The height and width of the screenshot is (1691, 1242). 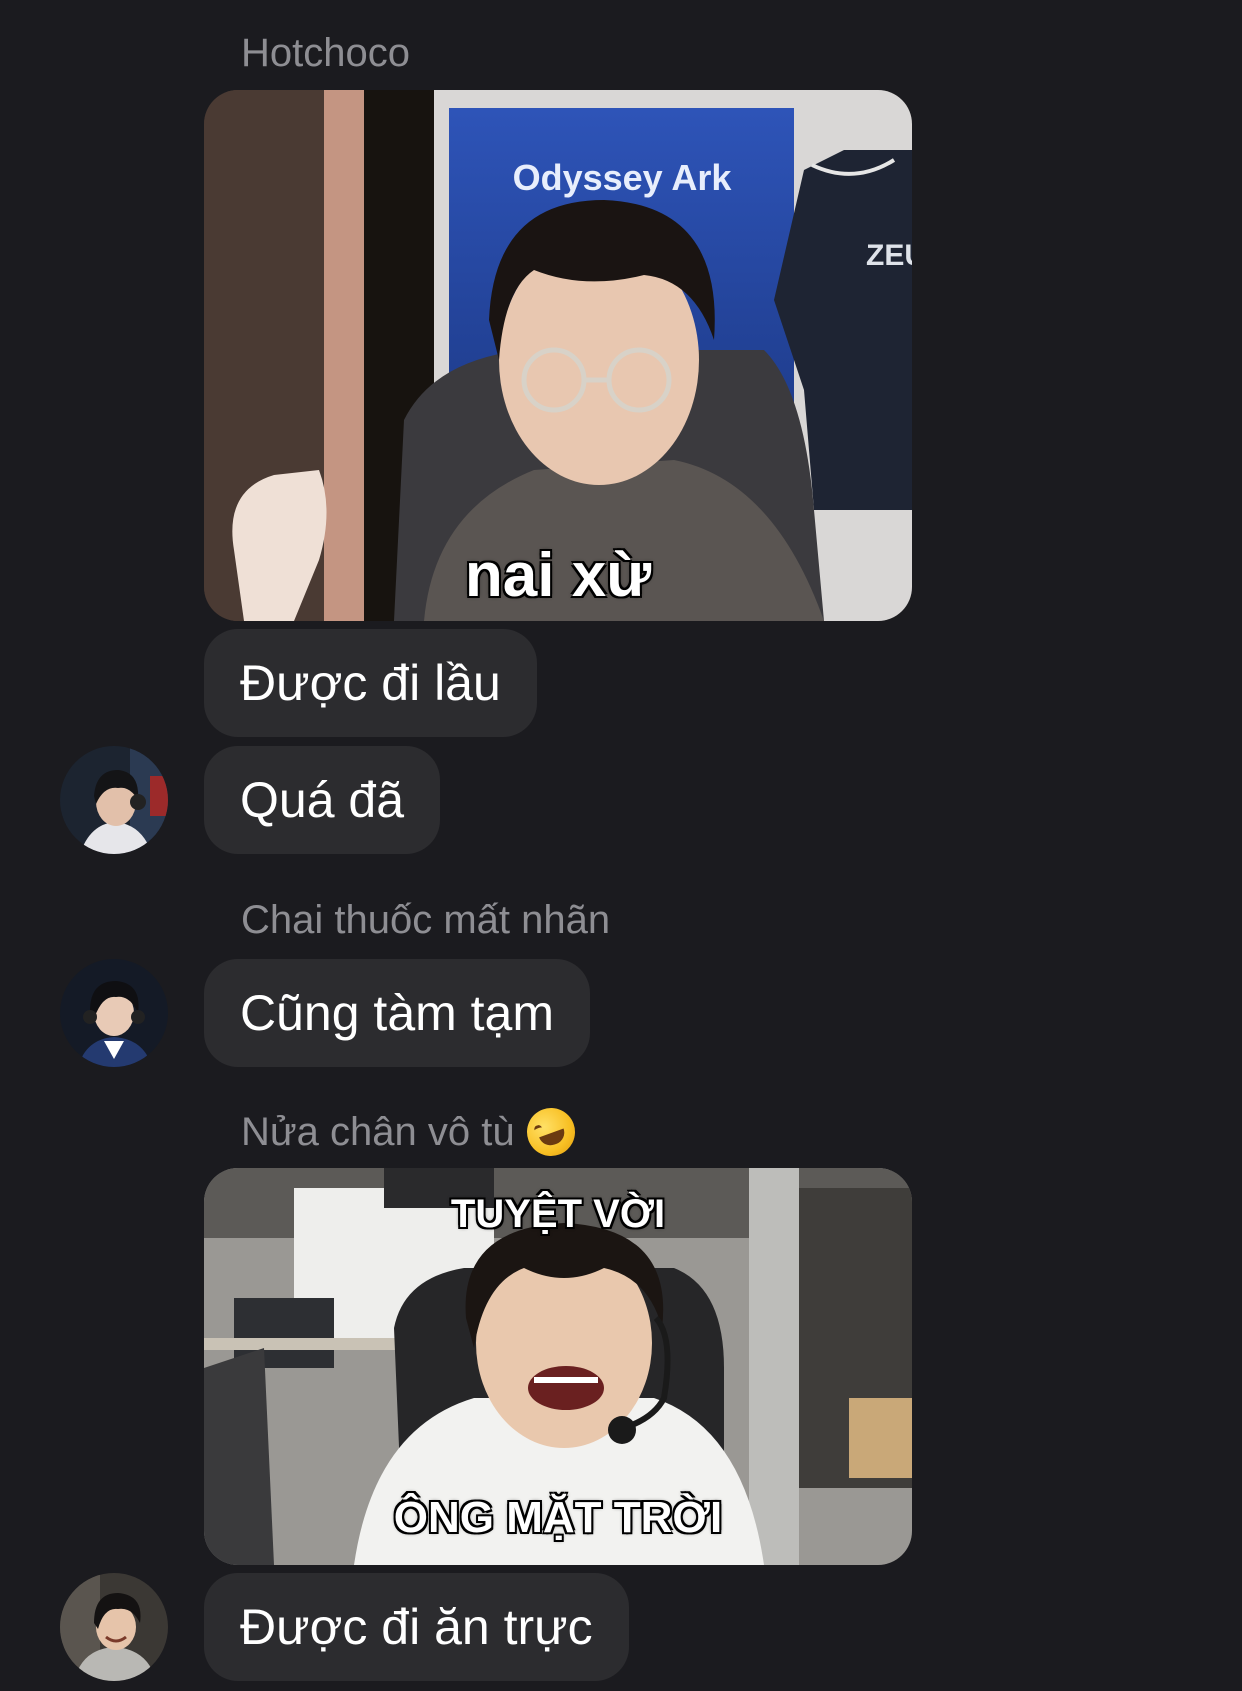 I want to click on message-bubble: Được đi lầu, so click(x=370, y=683).